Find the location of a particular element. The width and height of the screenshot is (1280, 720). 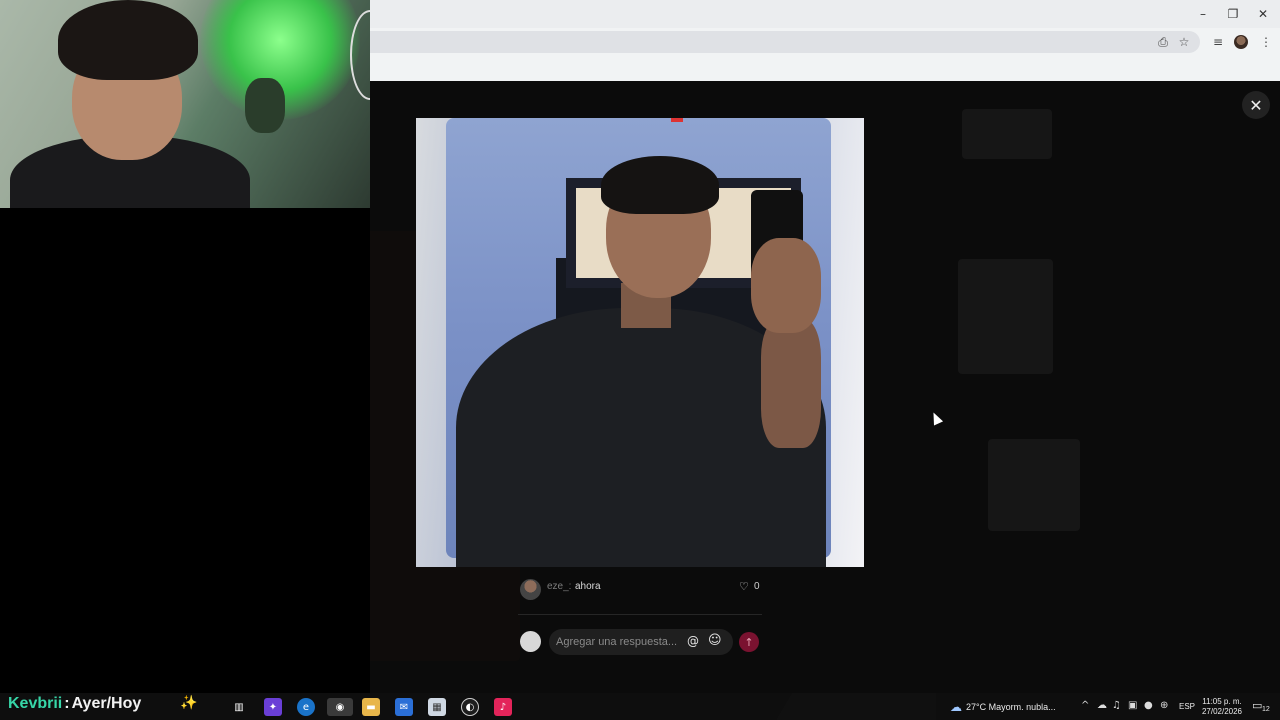

media-icon: ≡ is located at coordinates (1218, 42).